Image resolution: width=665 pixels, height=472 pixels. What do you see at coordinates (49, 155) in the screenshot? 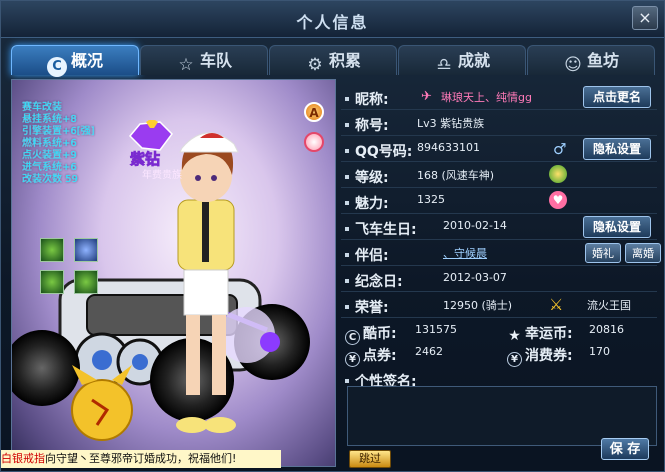
I see `car-stat-line: 点火装置+9` at bounding box center [49, 155].